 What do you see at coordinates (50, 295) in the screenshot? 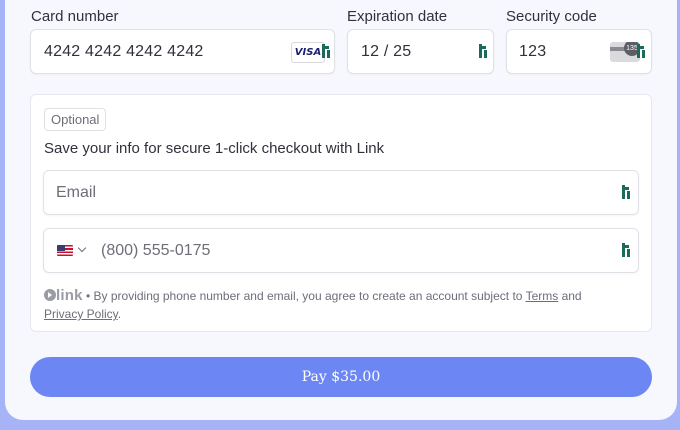
I see `link-logo-icon` at bounding box center [50, 295].